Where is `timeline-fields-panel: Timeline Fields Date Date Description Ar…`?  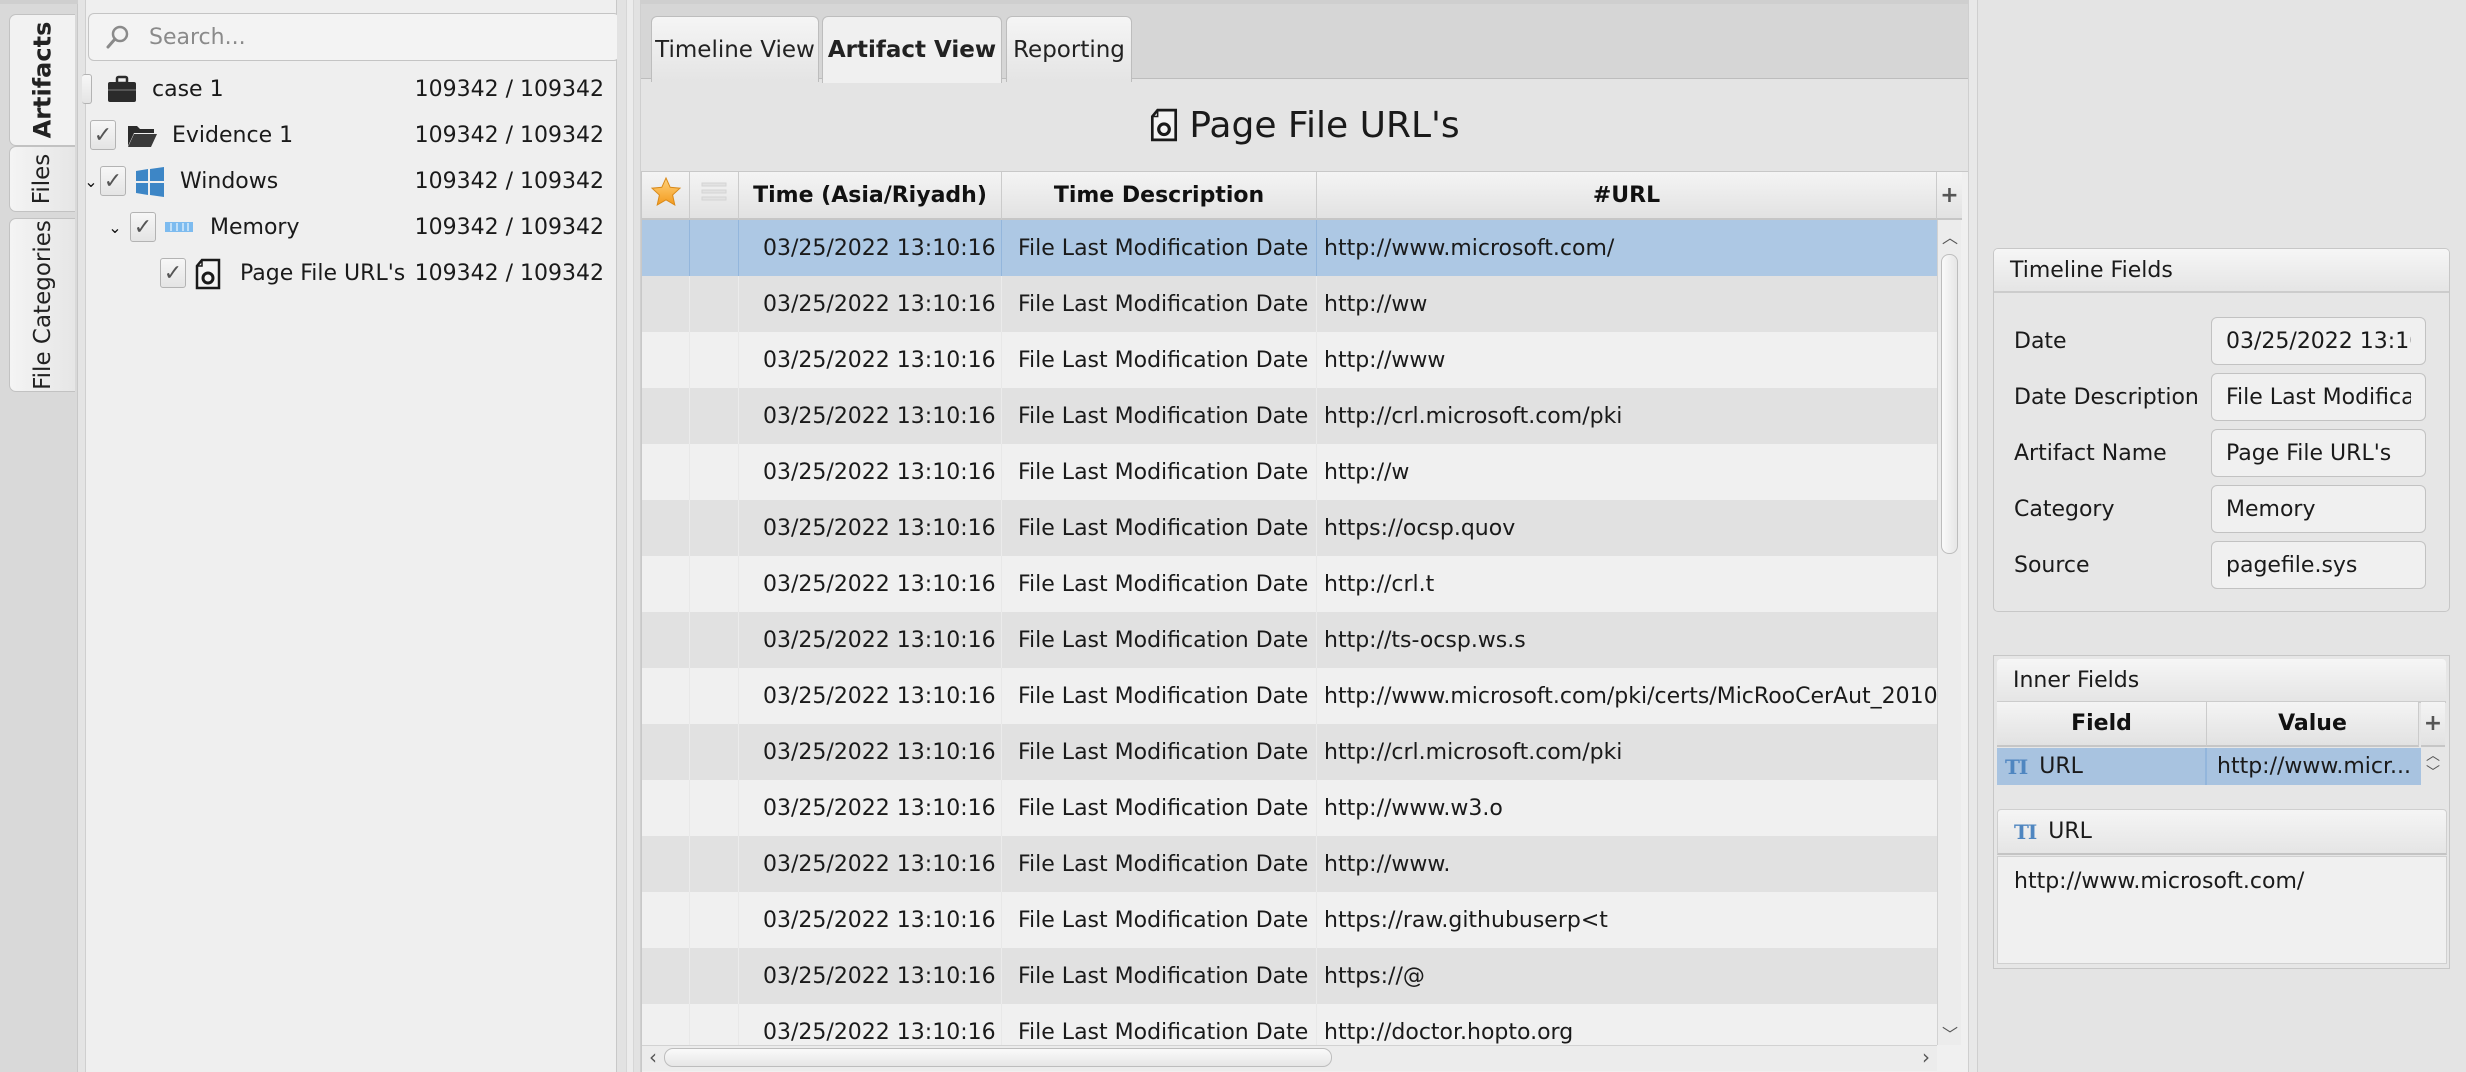 timeline-fields-panel: Timeline Fields Date Date Description Ar… is located at coordinates (2221, 430).